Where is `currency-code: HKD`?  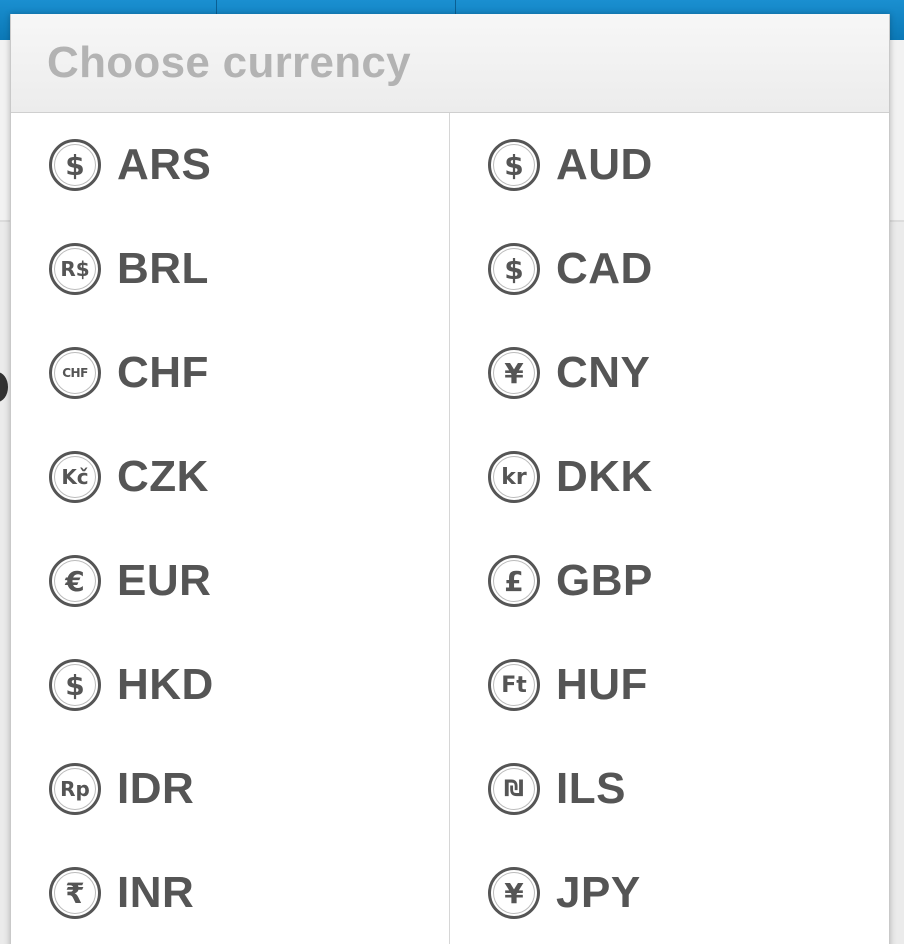
currency-code: HKD is located at coordinates (165, 684).